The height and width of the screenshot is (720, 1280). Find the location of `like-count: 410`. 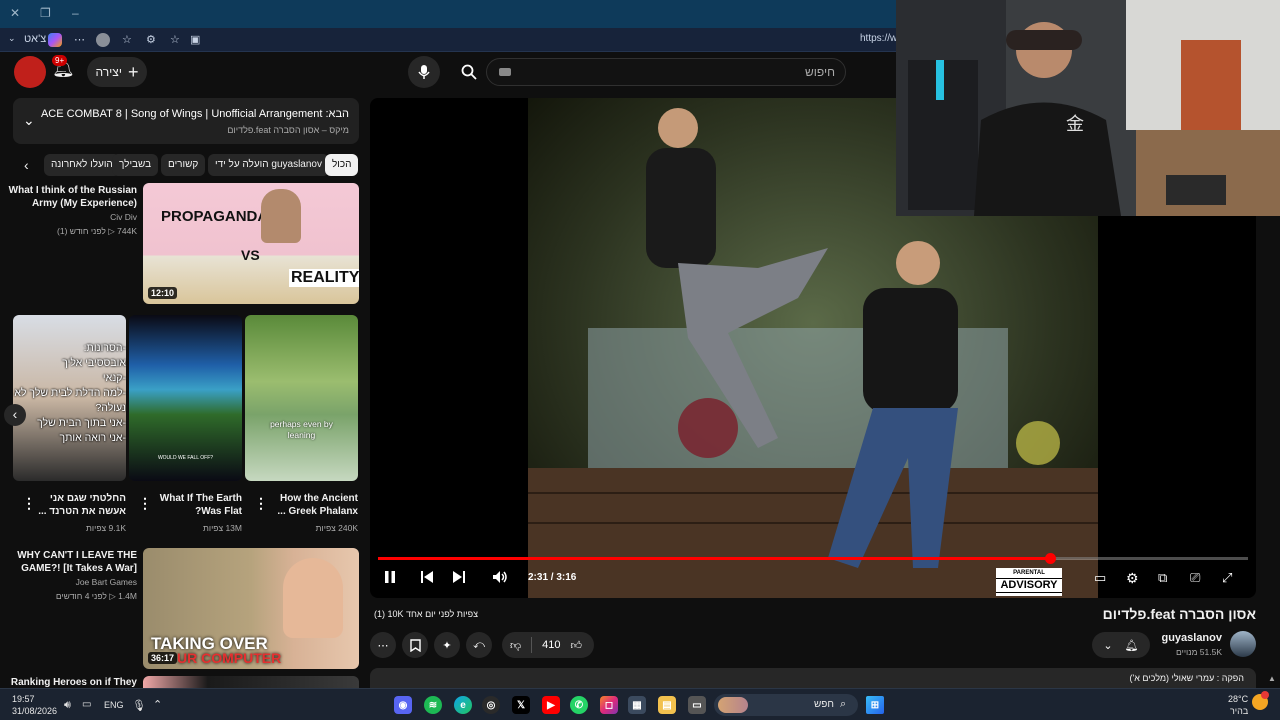

like-count: 410 is located at coordinates (551, 645).